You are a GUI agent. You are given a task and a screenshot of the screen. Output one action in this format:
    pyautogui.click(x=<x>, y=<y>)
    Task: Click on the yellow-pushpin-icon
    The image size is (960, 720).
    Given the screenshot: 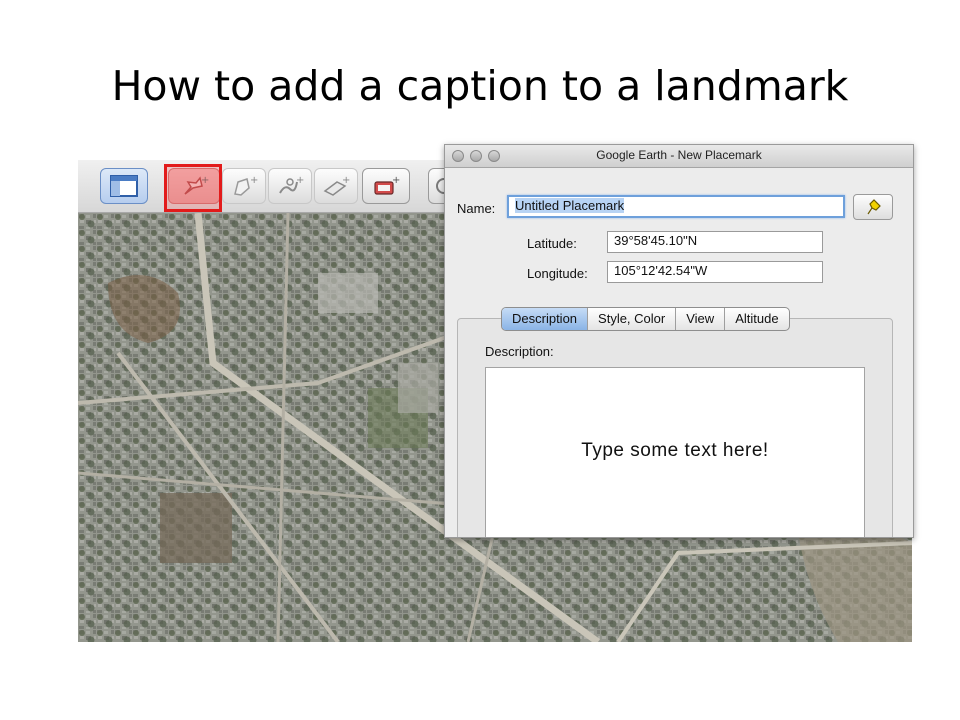 What is the action you would take?
    pyautogui.click(x=874, y=207)
    